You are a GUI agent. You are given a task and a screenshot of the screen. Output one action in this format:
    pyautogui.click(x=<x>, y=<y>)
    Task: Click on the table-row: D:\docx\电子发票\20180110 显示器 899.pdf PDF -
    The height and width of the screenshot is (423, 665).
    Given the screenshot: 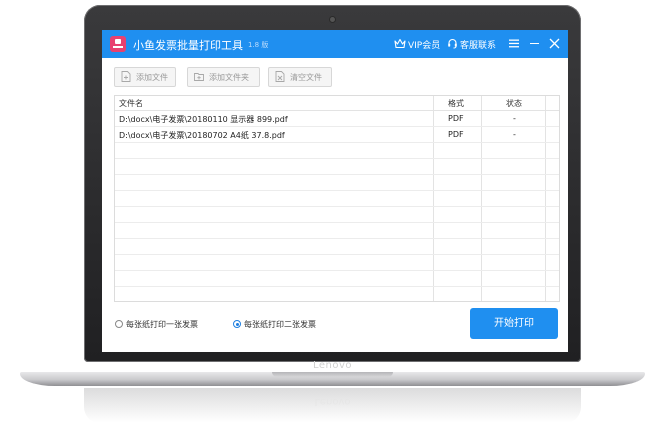 What is the action you would take?
    pyautogui.click(x=337, y=119)
    